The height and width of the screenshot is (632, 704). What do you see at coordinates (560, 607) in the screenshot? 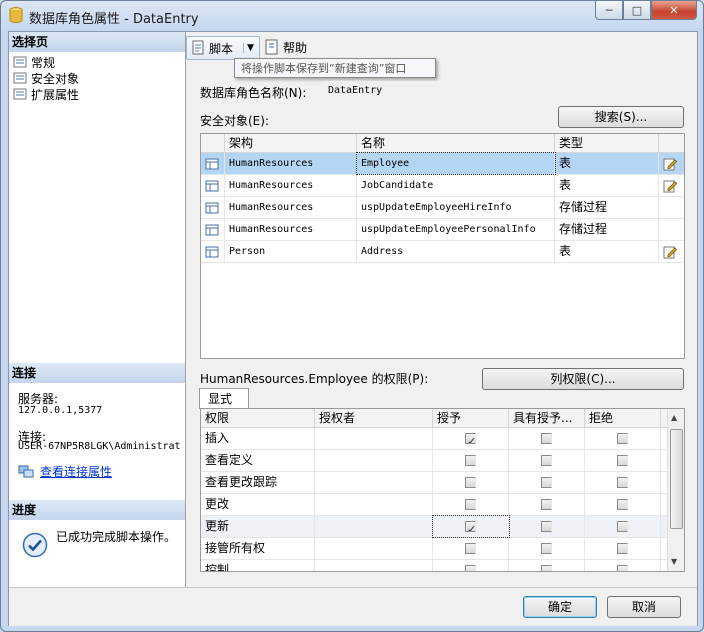
I see `ok-button: 确定` at bounding box center [560, 607].